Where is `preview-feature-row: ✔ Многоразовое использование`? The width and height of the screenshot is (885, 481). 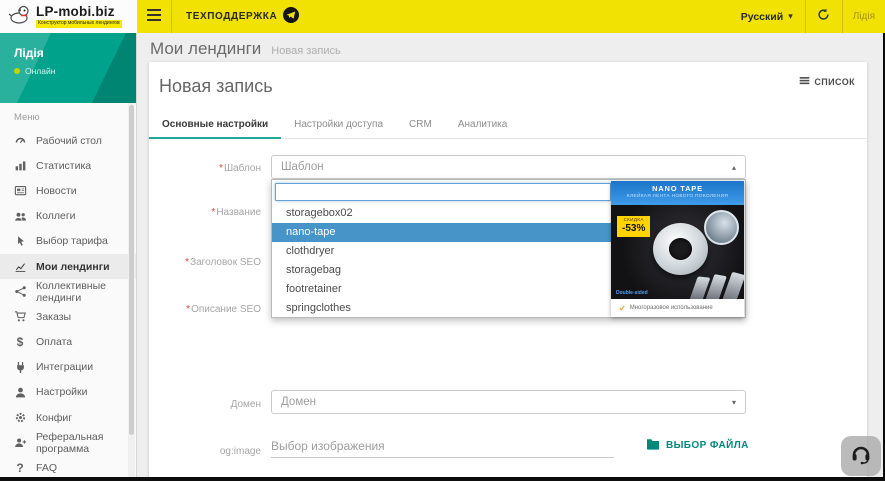
preview-feature-row: ✔ Многоразовое использование is located at coordinates (677, 308).